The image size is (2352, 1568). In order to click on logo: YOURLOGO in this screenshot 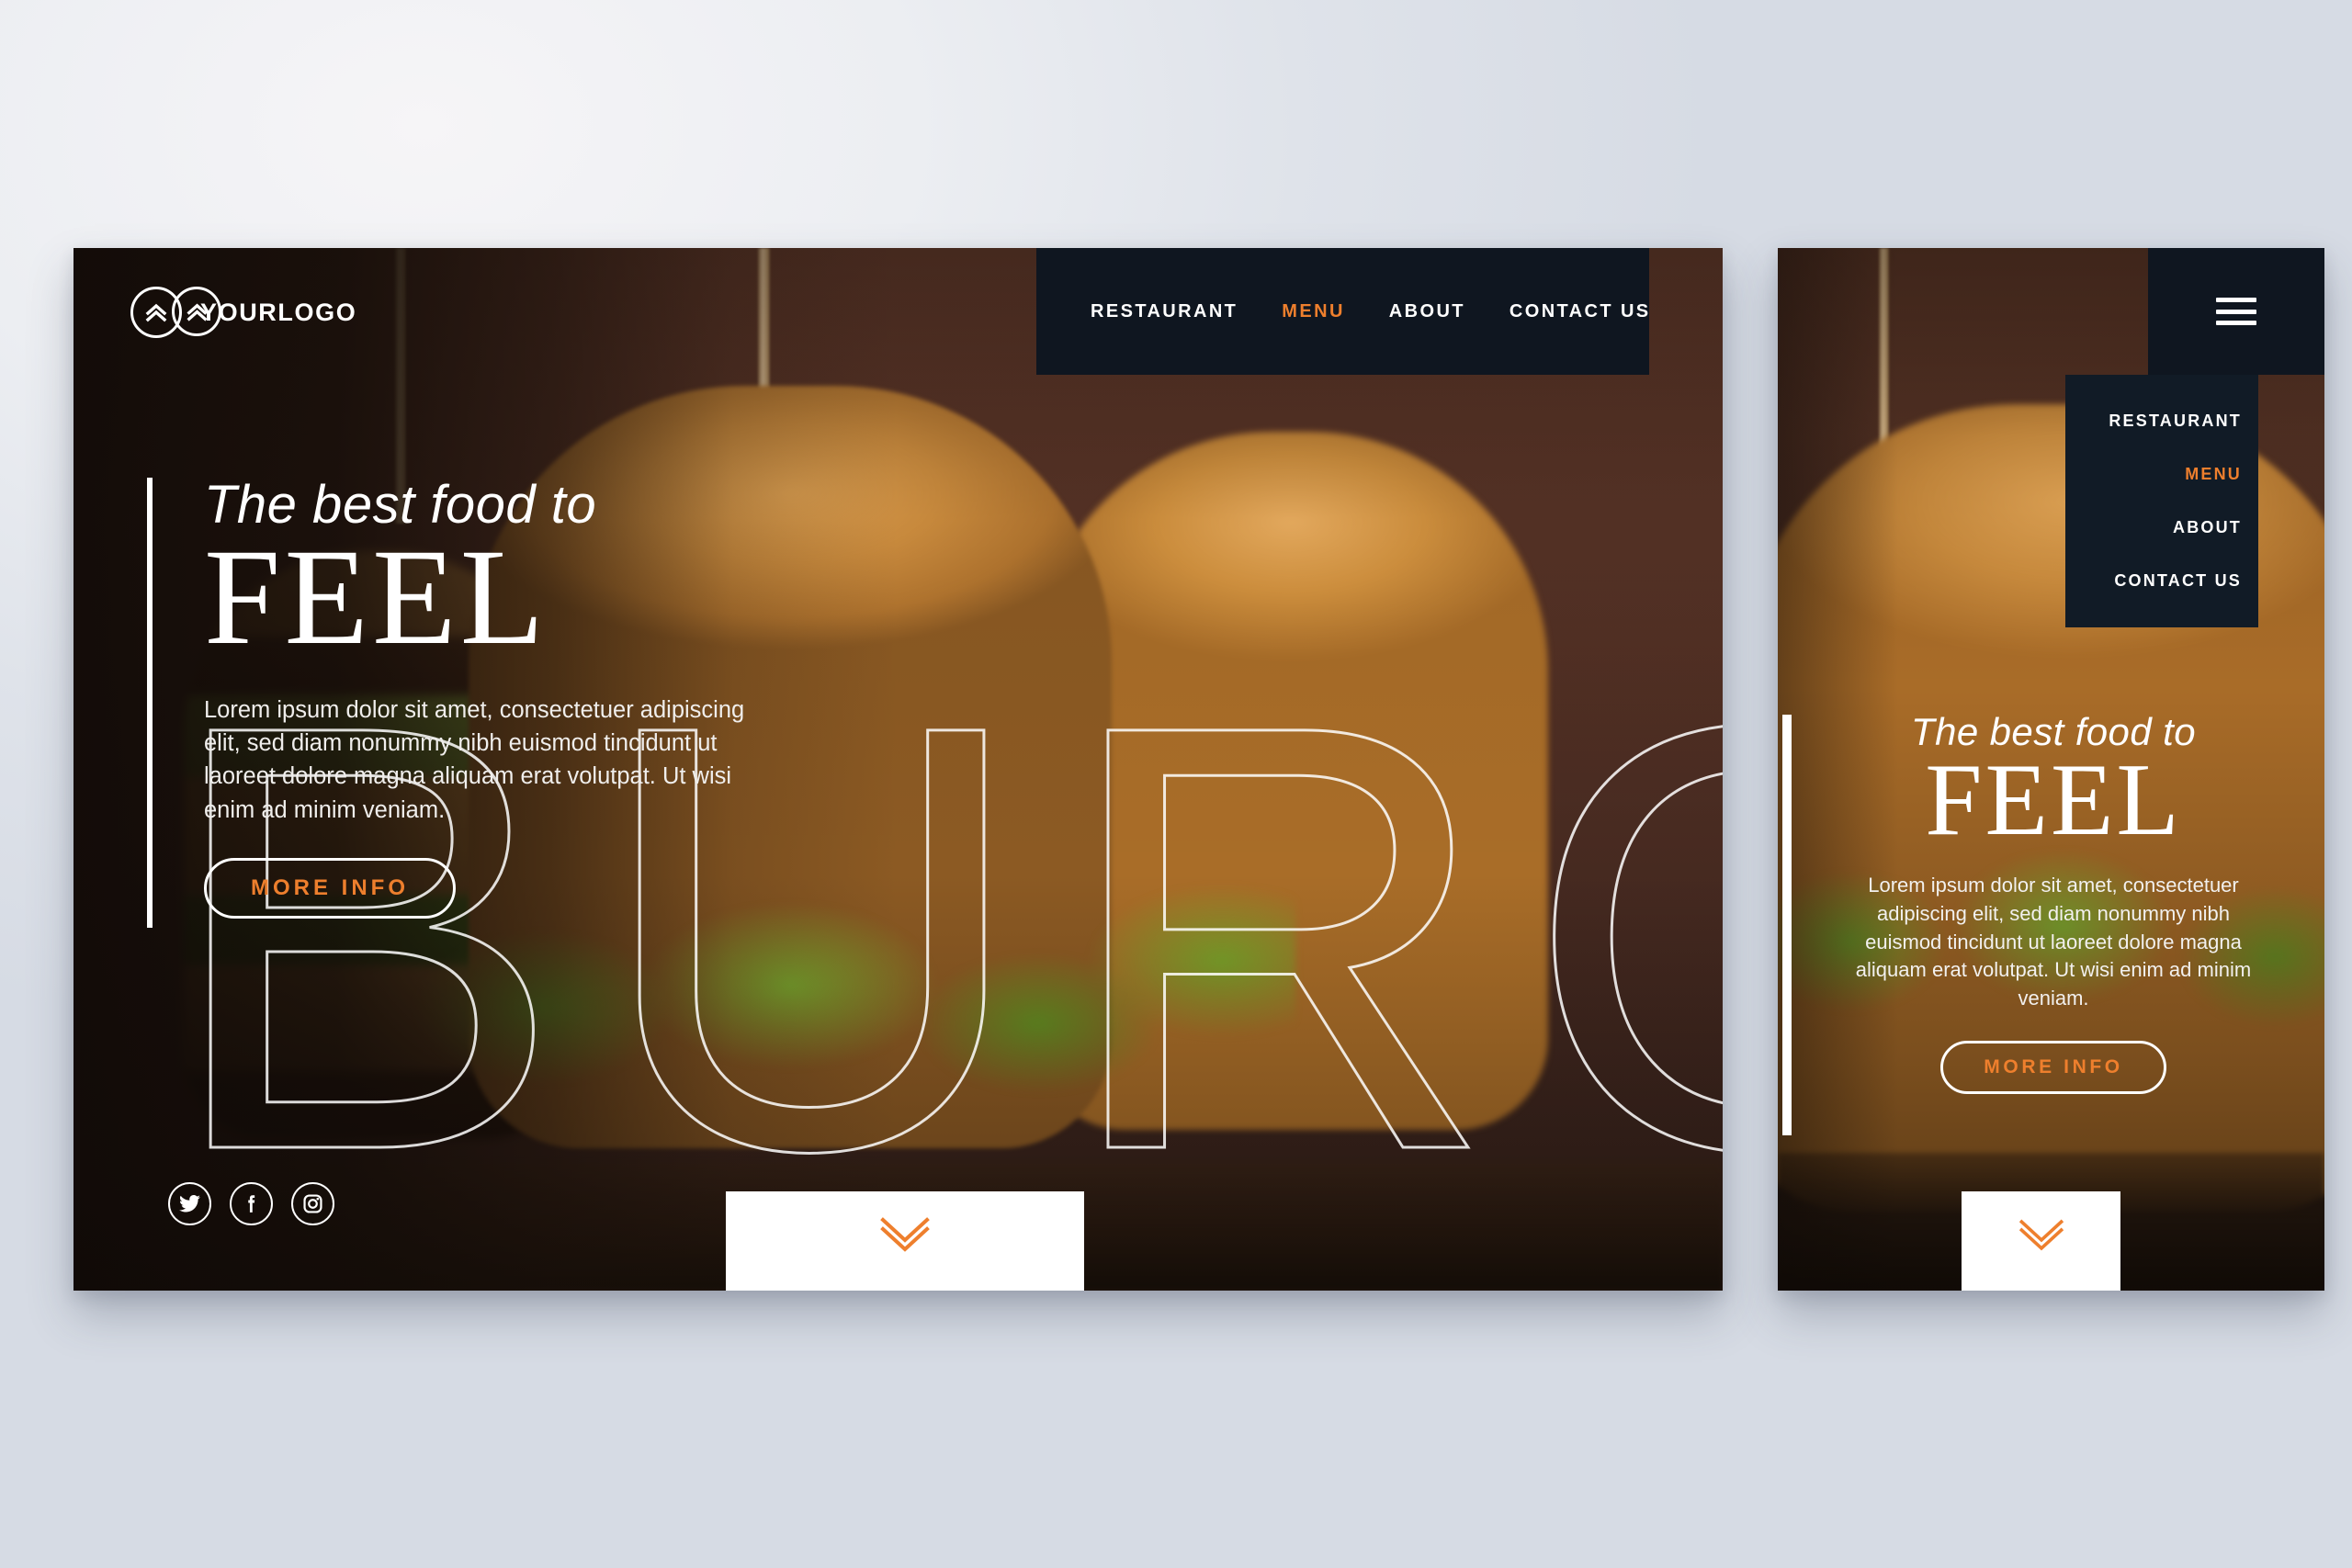, I will do `click(243, 312)`.